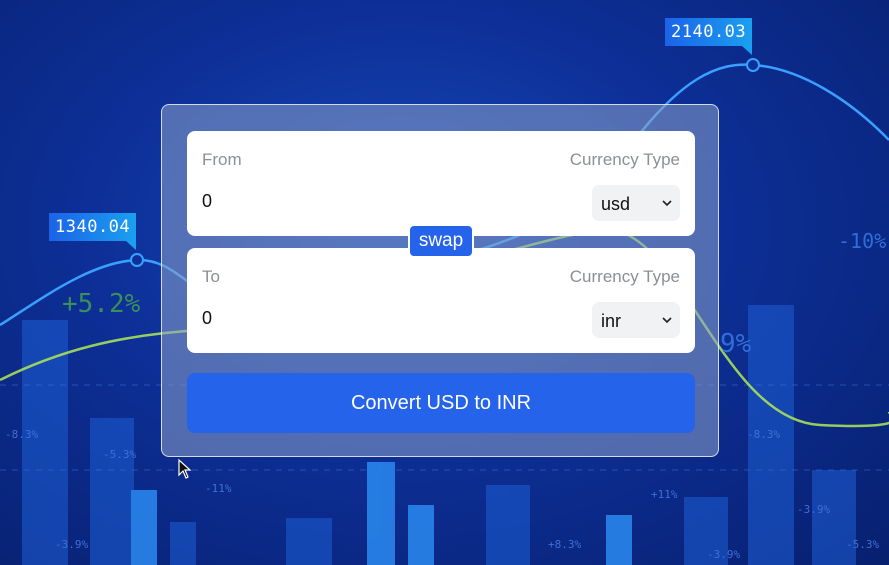 The height and width of the screenshot is (565, 889). Describe the element at coordinates (222, 159) in the screenshot. I see `from-label: From` at that location.